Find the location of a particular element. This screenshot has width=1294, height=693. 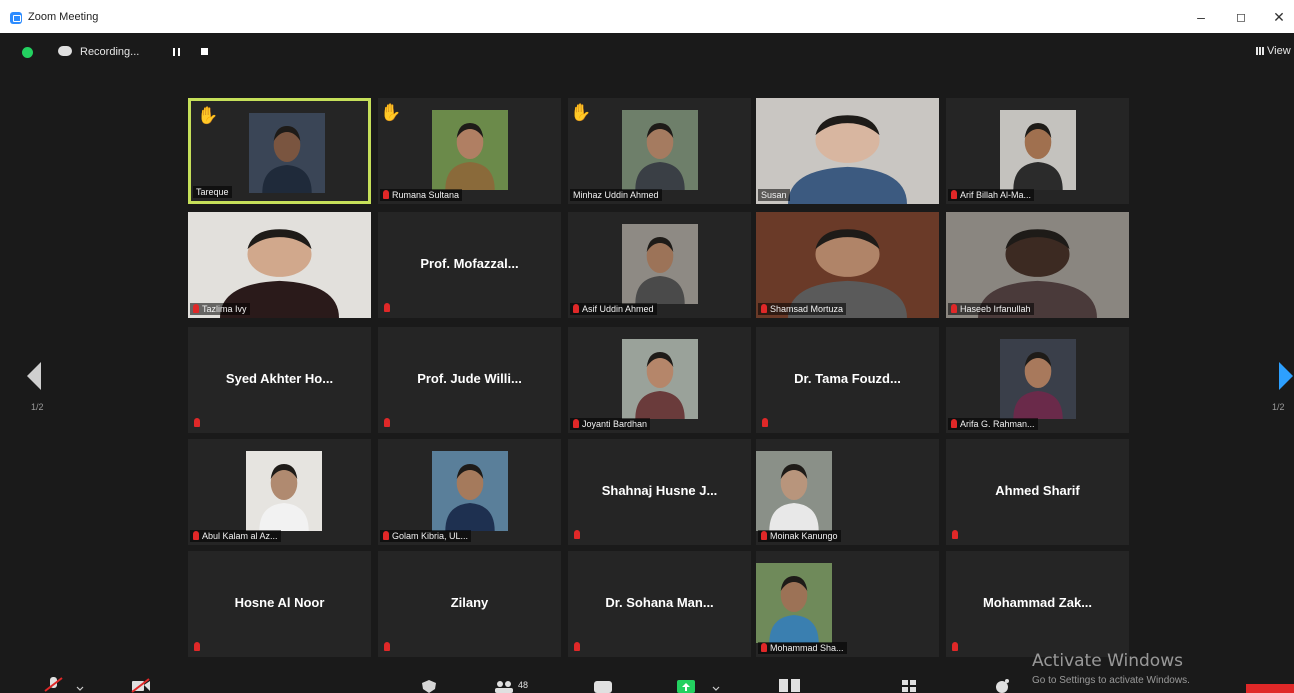

participant-tile: ✋ Minhaz Uddin Ahmed is located at coordinates (659, 151).